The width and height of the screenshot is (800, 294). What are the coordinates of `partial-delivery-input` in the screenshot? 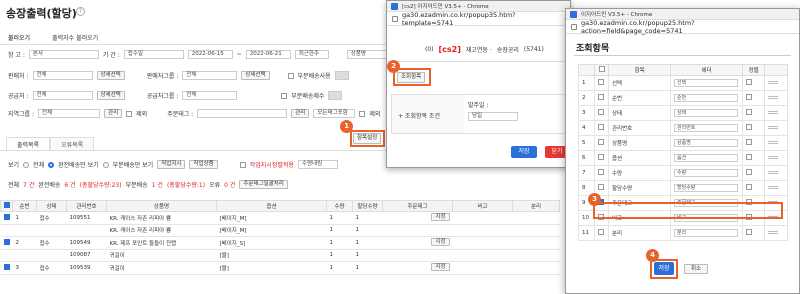 It's located at (341, 75).